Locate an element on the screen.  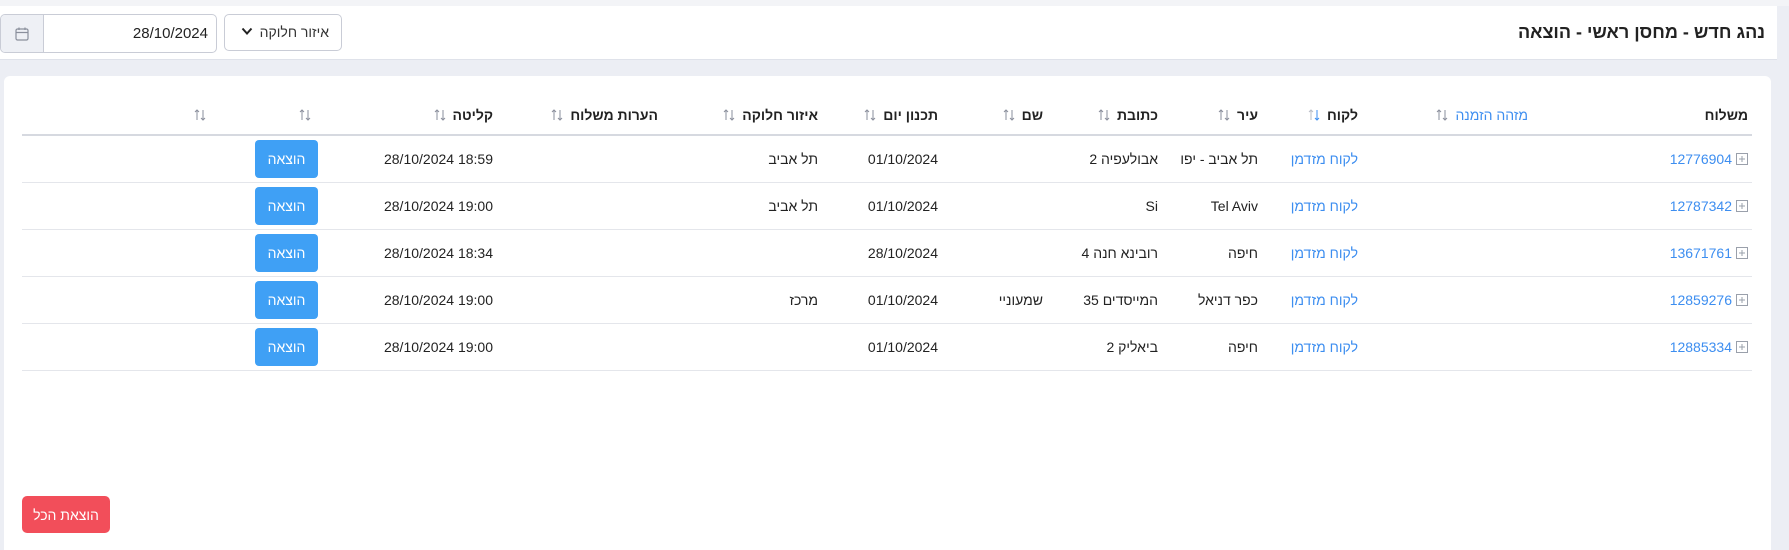
page-header: איזור חלוקה נהג חדש - מחסן ראשי - הוצאה is located at coordinates (888, 33).